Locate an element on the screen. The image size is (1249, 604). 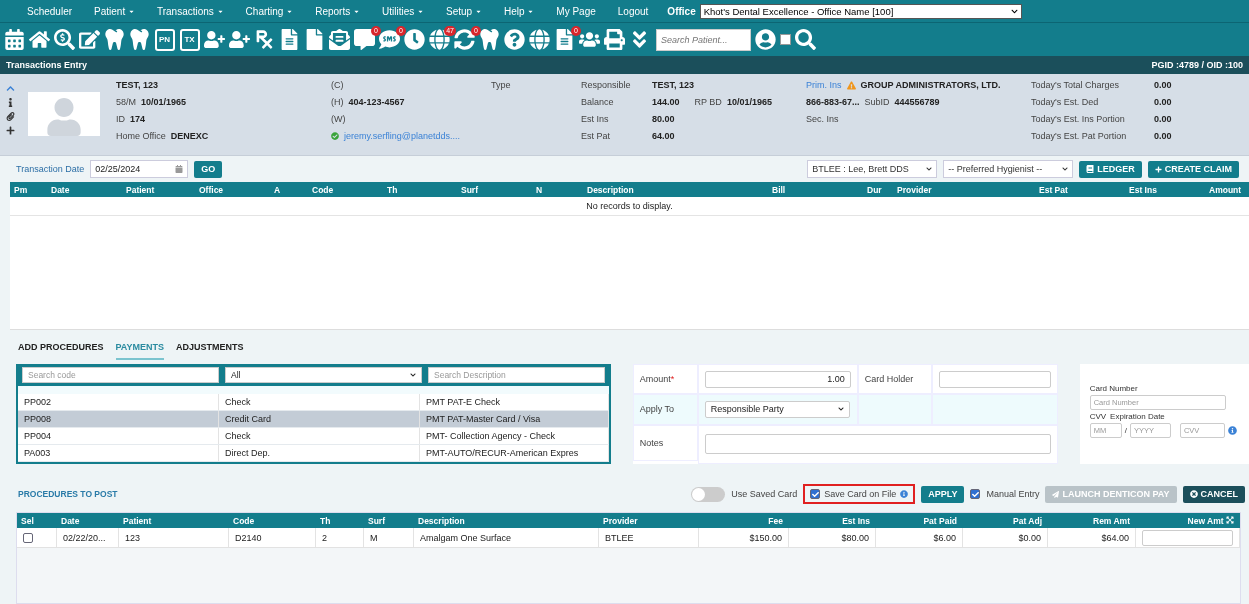
menu-item: Setup is located at coordinates (464, 11).